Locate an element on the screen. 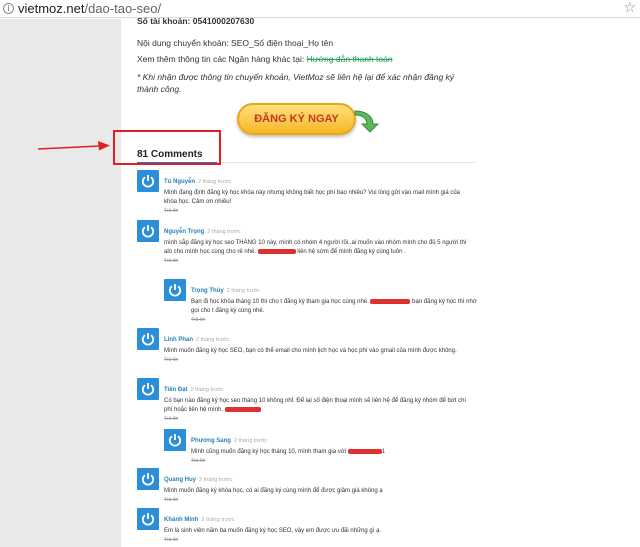  comment-text-part: 1 is located at coordinates (383, 452).